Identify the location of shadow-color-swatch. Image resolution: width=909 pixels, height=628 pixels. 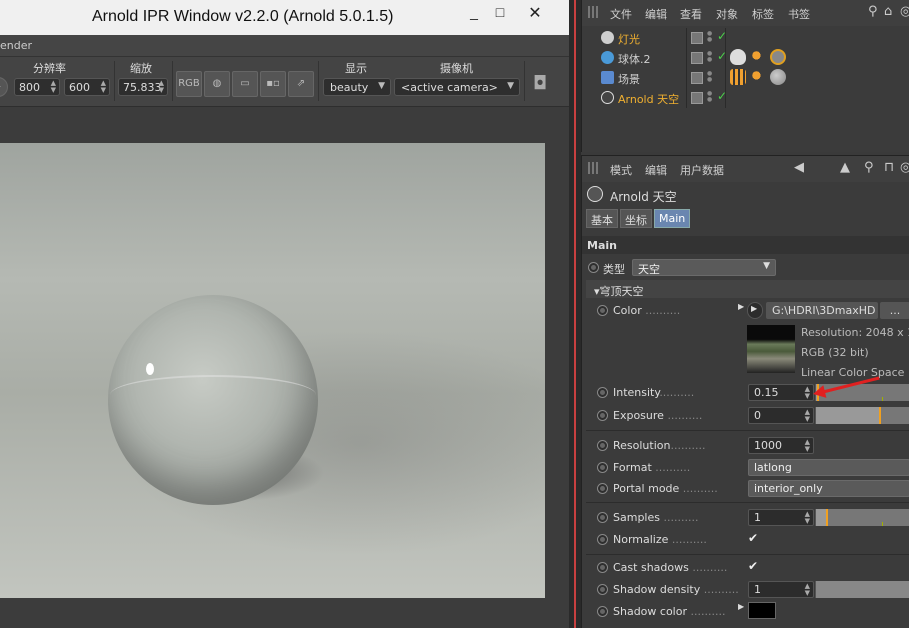
(762, 610).